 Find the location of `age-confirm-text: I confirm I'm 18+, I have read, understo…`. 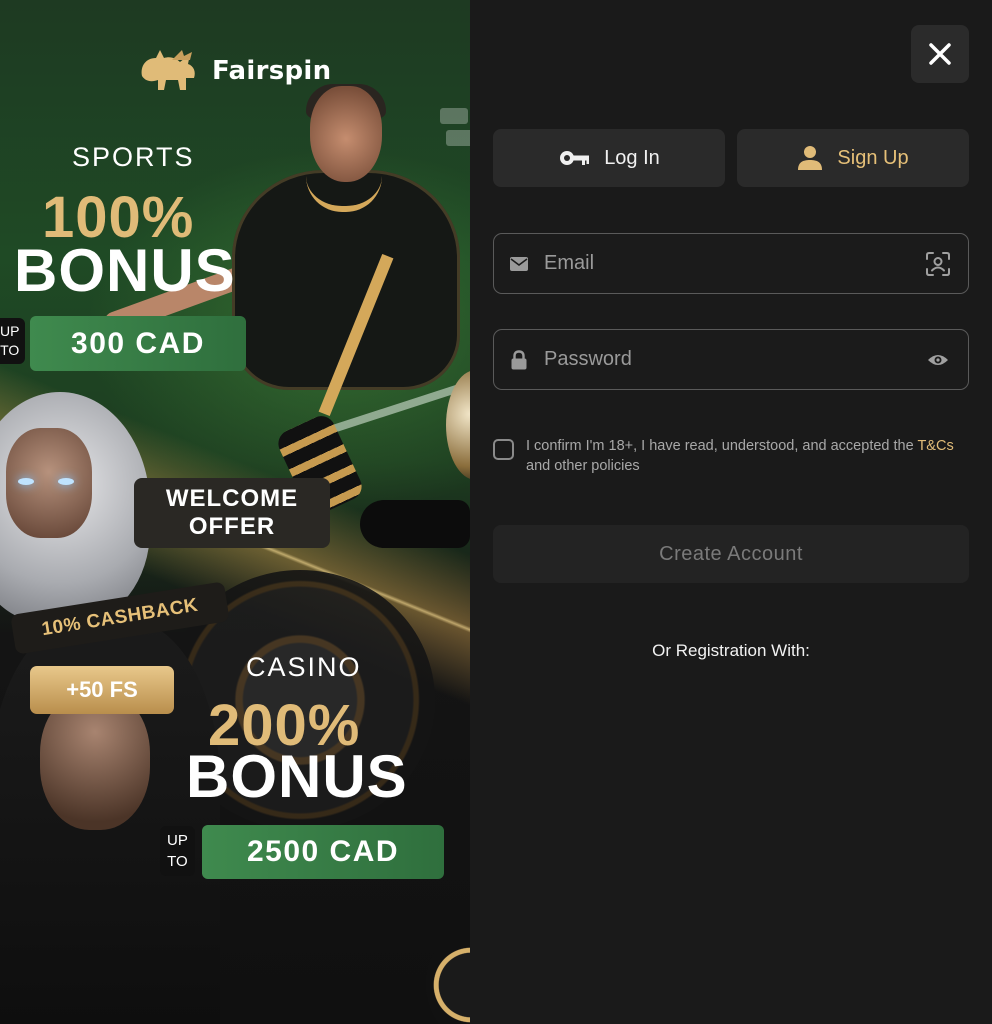

age-confirm-text: I confirm I'm 18+, I have read, understo… is located at coordinates (747, 456).